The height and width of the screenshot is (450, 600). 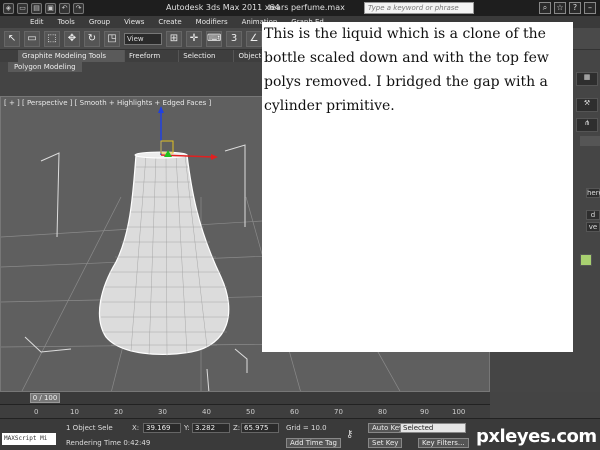 I want to click on object-color-swatch, so click(x=586, y=260).